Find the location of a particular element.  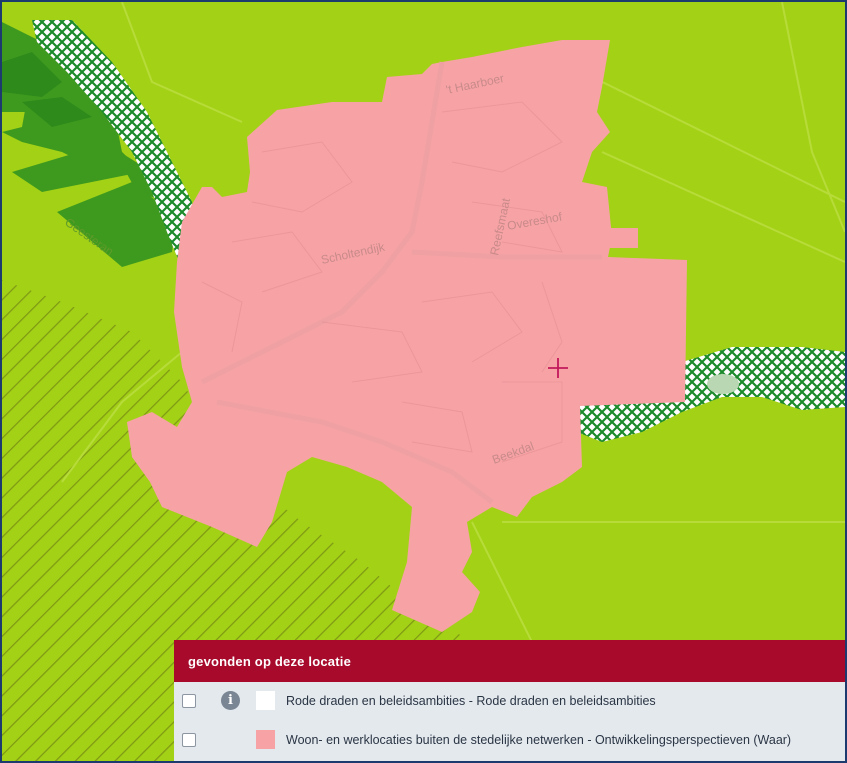

results-panel-header: gevonden op deze locatie is located at coordinates (509, 661).